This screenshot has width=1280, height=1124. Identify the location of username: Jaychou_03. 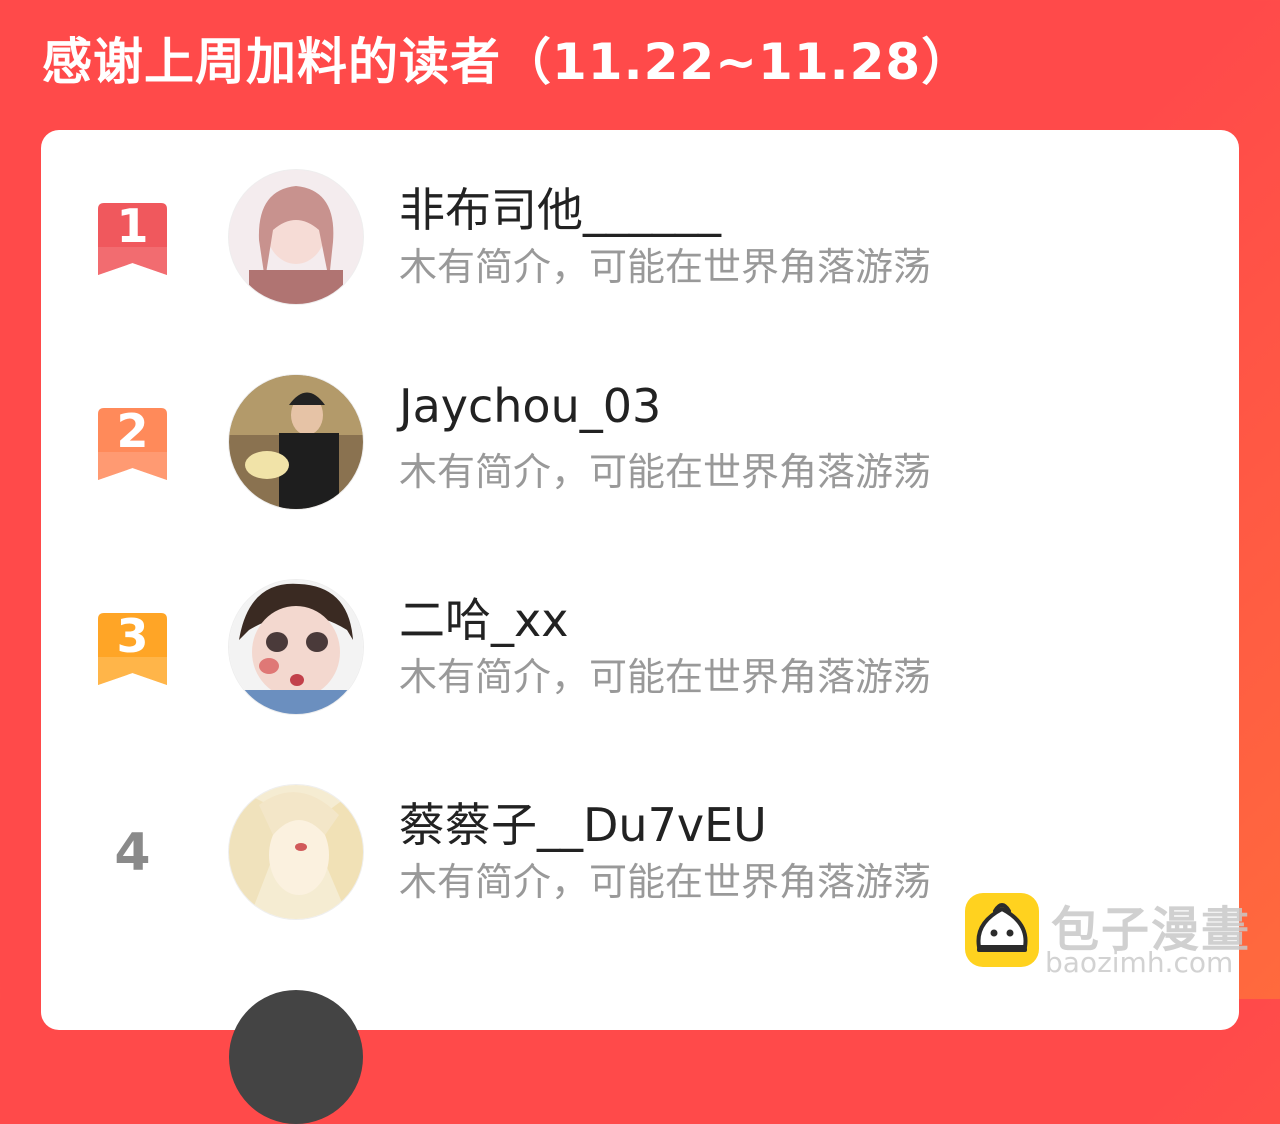
(530, 406).